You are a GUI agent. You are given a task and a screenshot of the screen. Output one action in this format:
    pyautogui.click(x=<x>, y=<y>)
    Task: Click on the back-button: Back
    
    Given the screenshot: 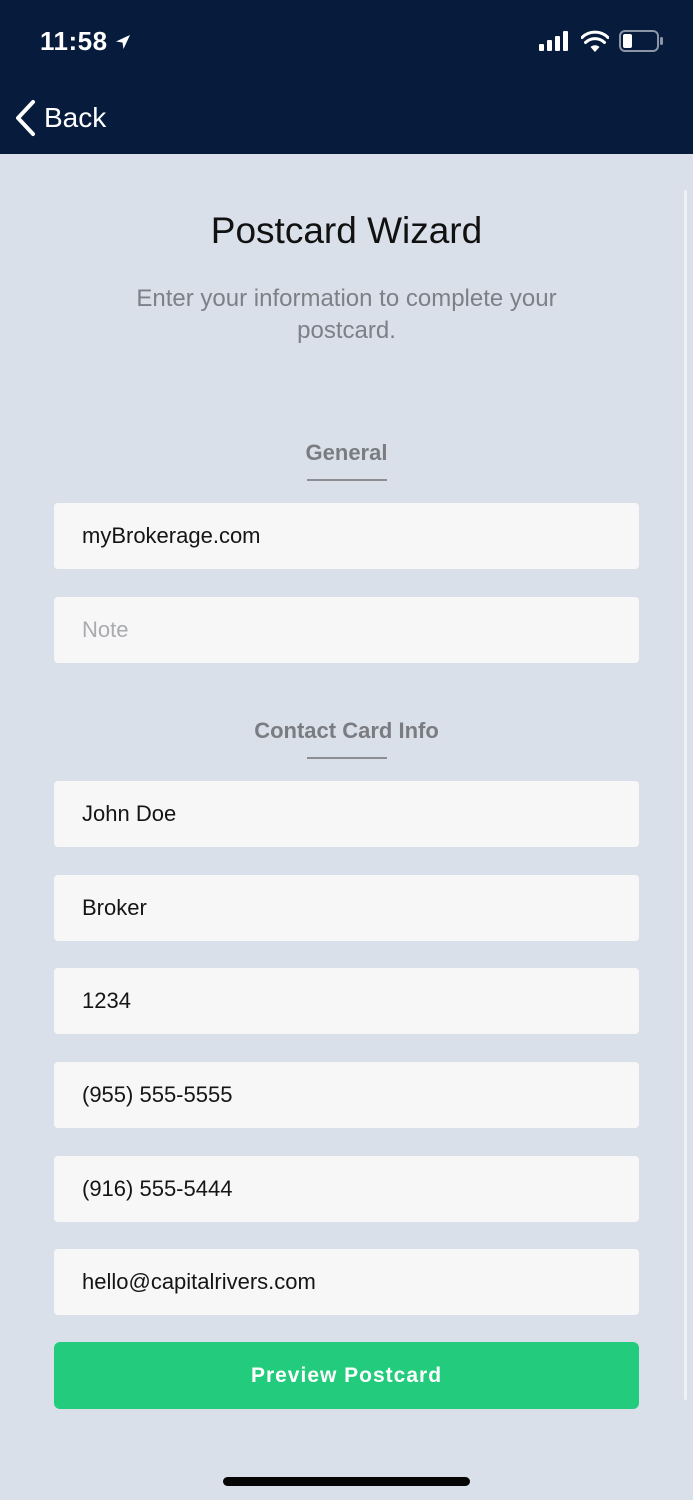 What is the action you would take?
    pyautogui.click(x=60, y=118)
    